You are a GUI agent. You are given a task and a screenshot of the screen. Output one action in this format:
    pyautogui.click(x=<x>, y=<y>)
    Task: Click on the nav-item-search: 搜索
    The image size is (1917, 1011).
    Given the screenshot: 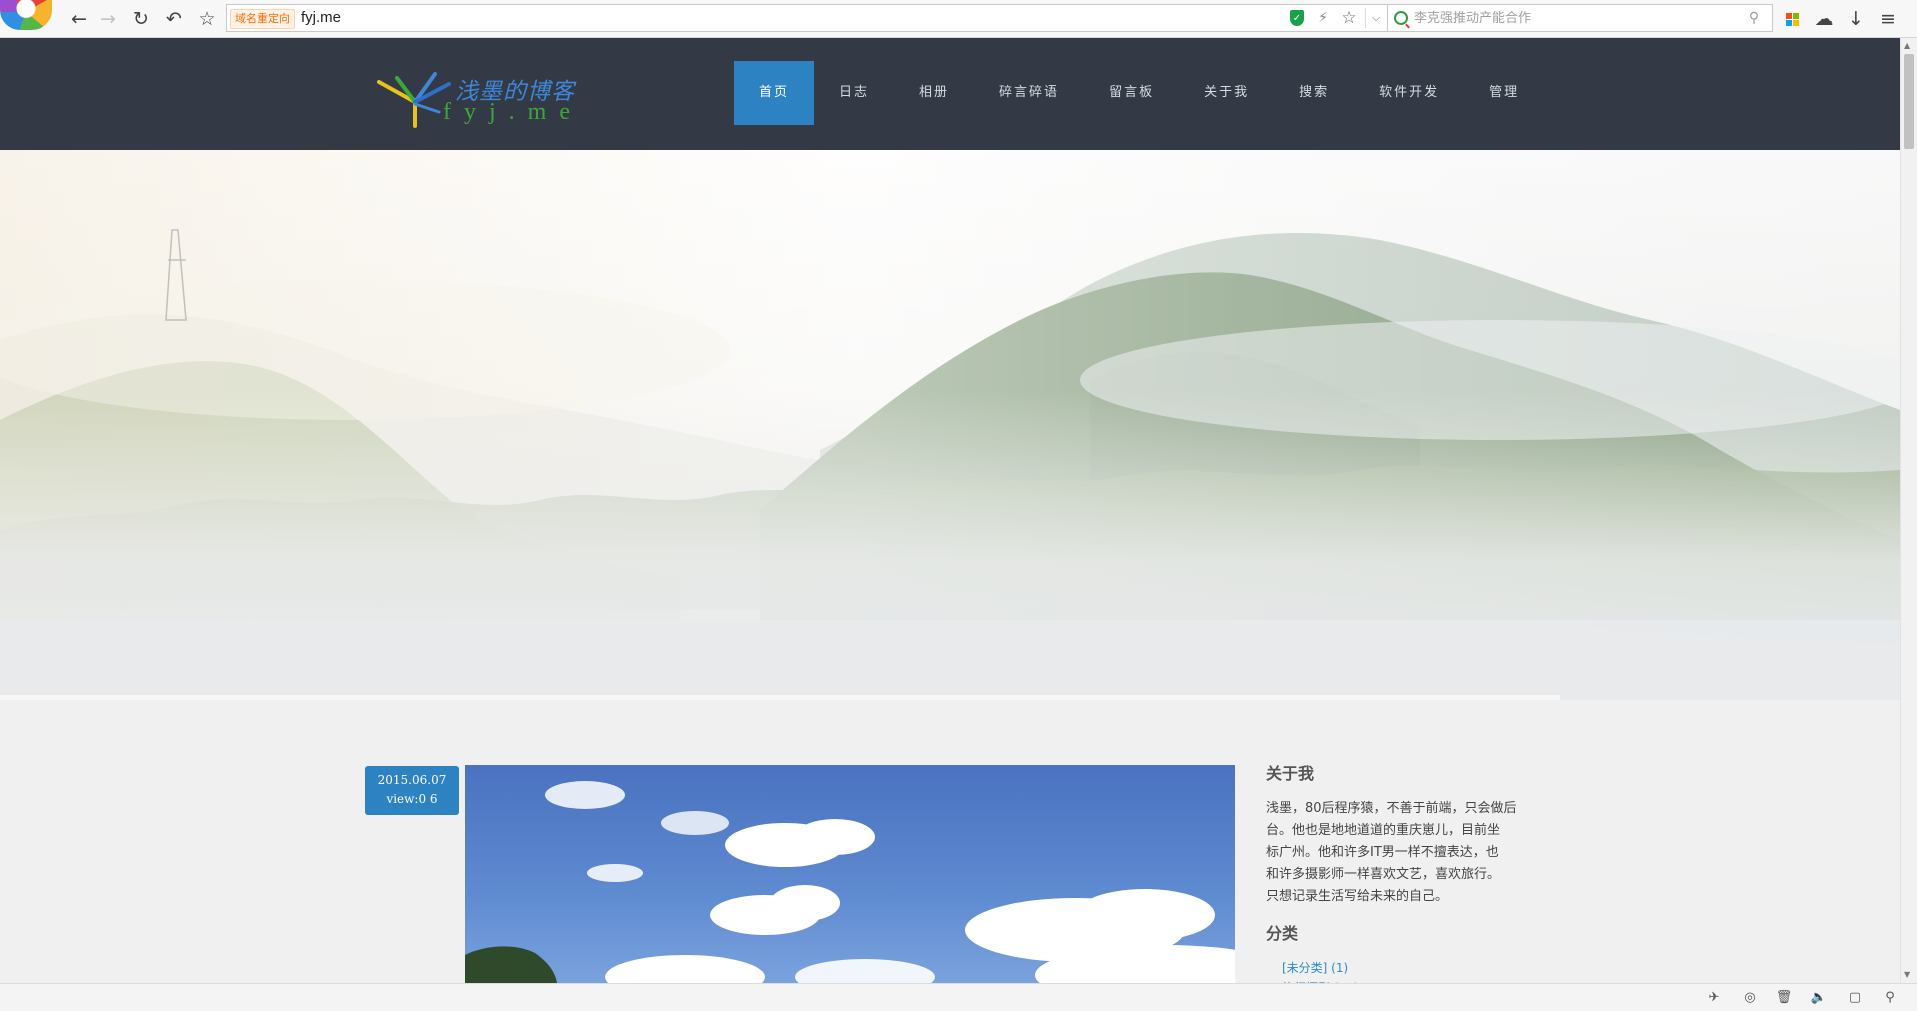 What is the action you would take?
    pyautogui.click(x=1314, y=93)
    